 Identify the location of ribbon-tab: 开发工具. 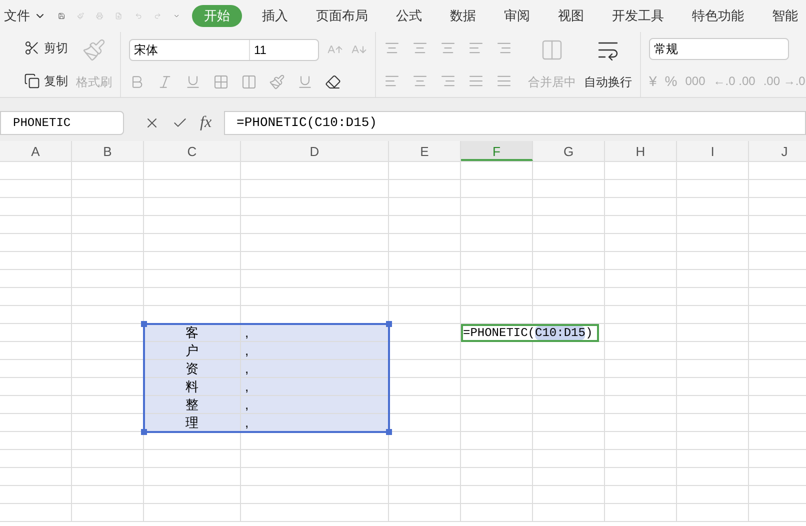
(638, 16).